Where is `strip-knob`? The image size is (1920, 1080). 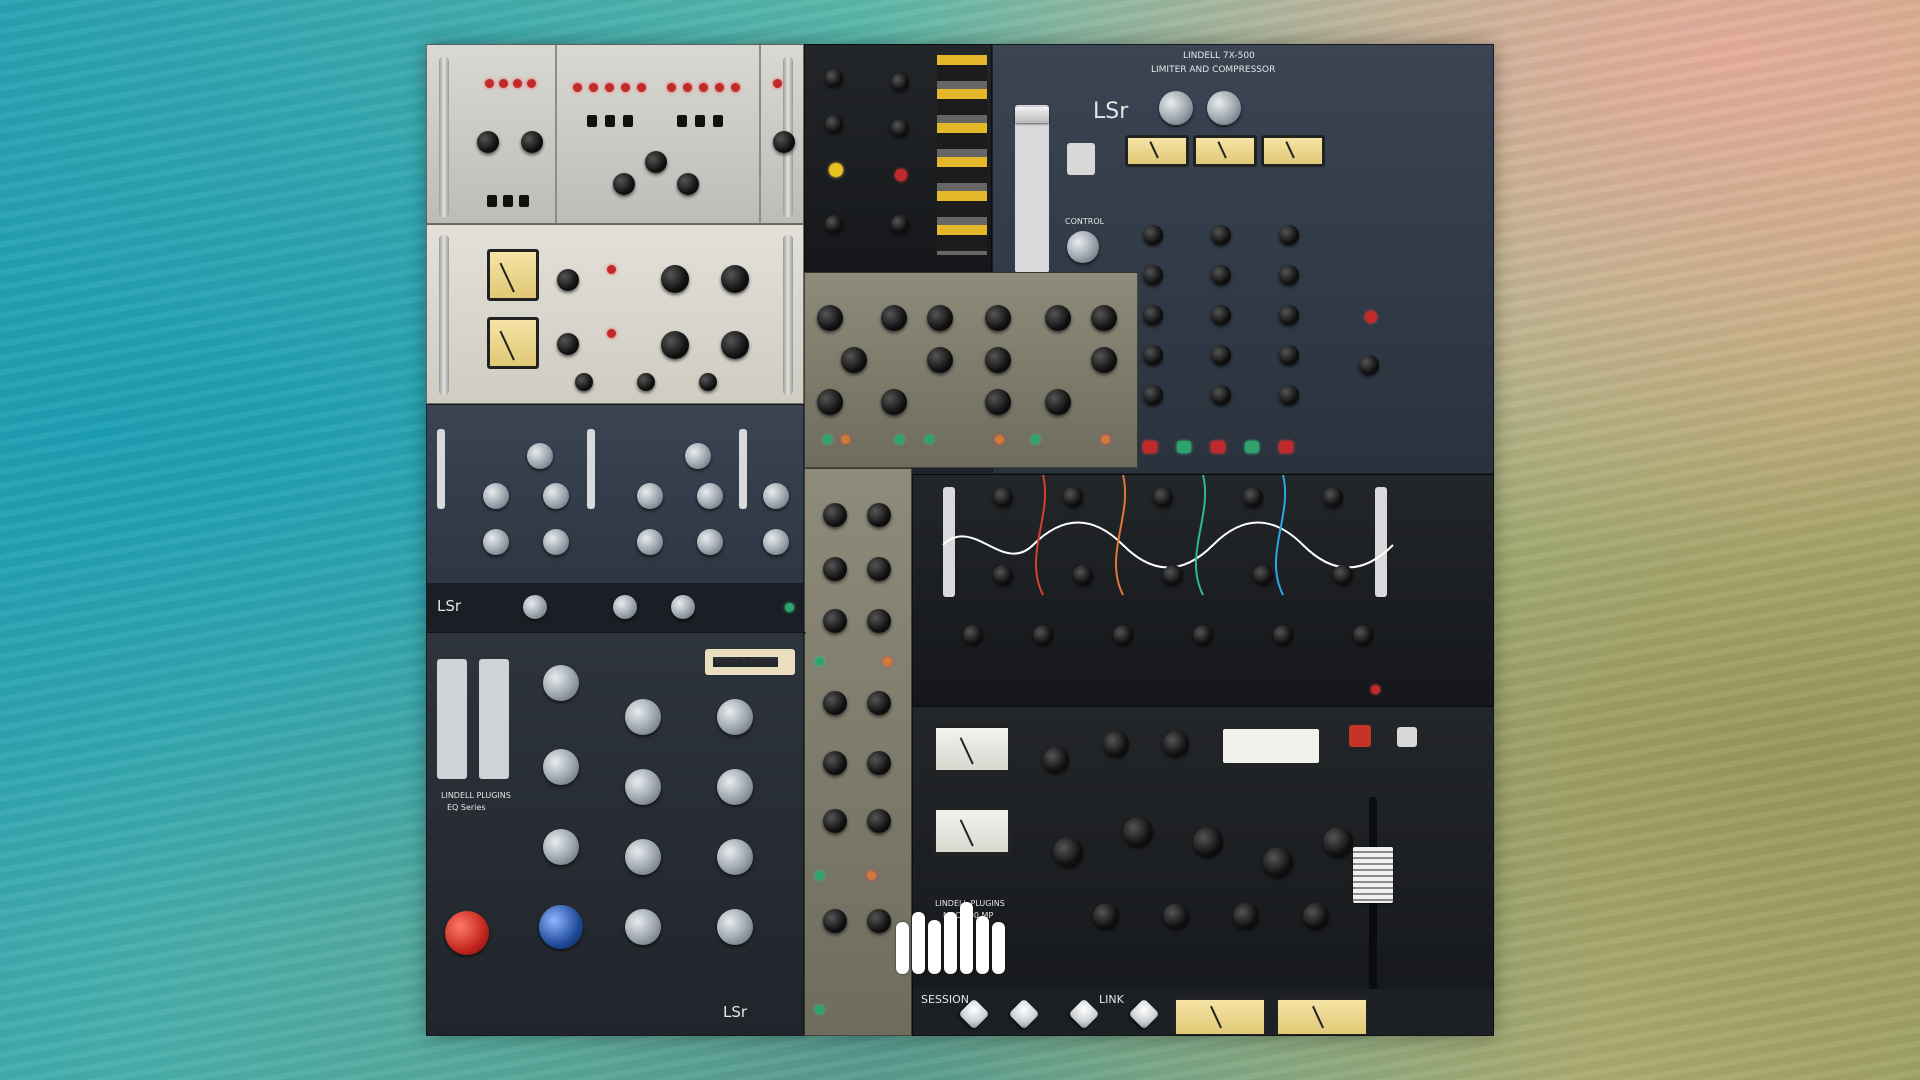
strip-knob is located at coordinates (900, 82).